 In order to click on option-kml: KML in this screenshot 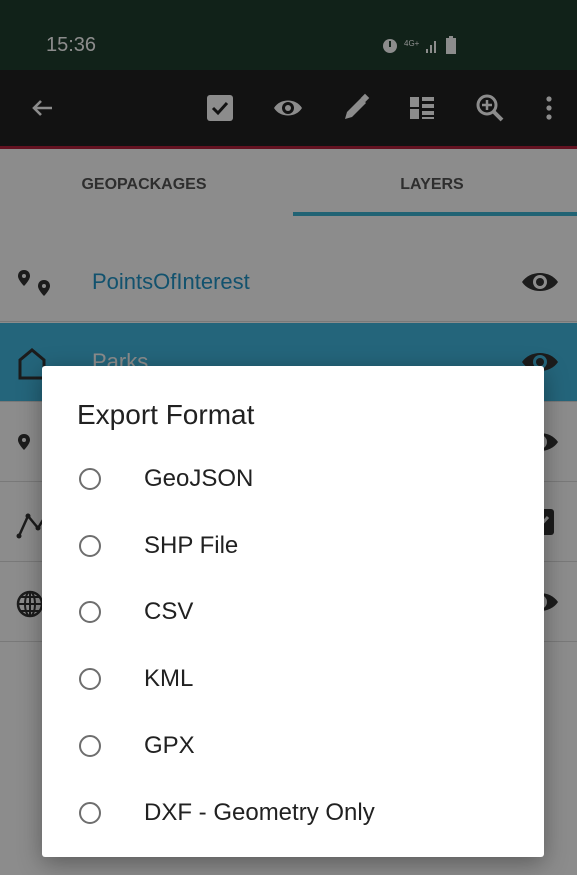, I will do `click(293, 681)`.